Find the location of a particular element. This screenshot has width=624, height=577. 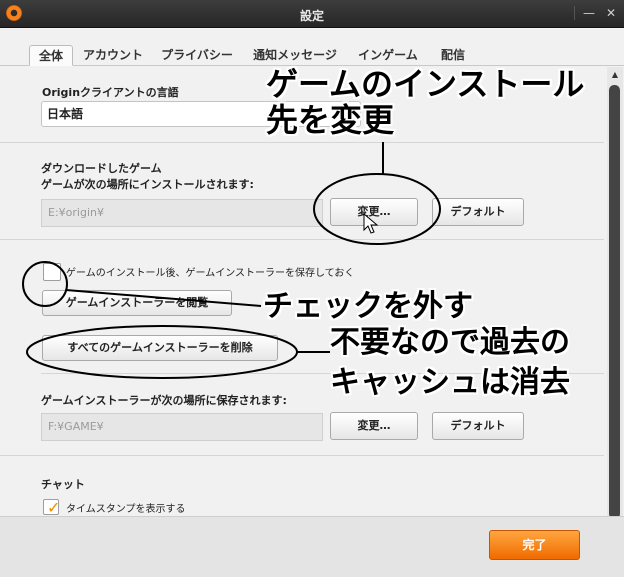

annotation-uncheck: チェックを外す is located at coordinates (368, 306).